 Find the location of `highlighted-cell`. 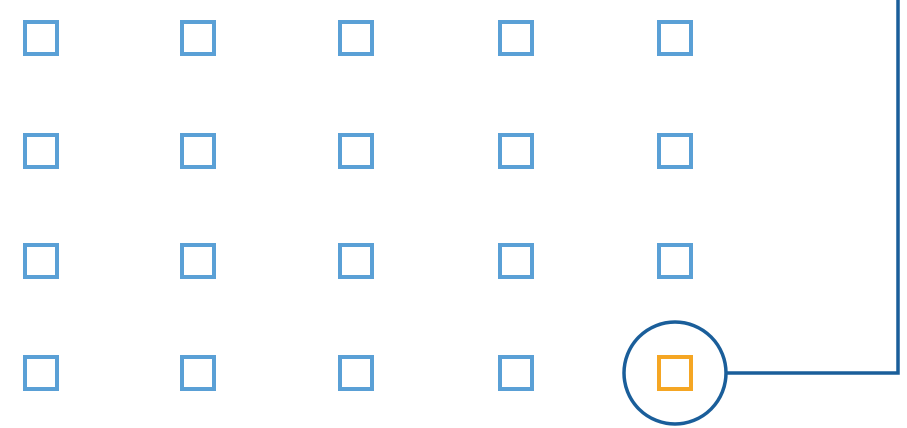

highlighted-cell is located at coordinates (675, 373).